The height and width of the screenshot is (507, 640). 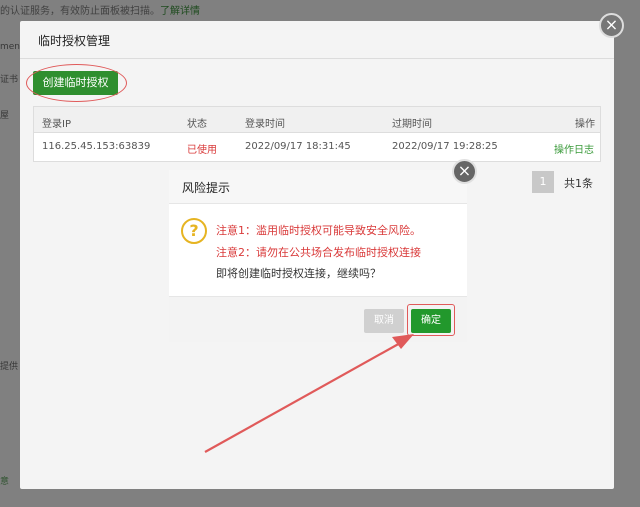 I want to click on modal-title: 临时授权管理, so click(x=317, y=40).